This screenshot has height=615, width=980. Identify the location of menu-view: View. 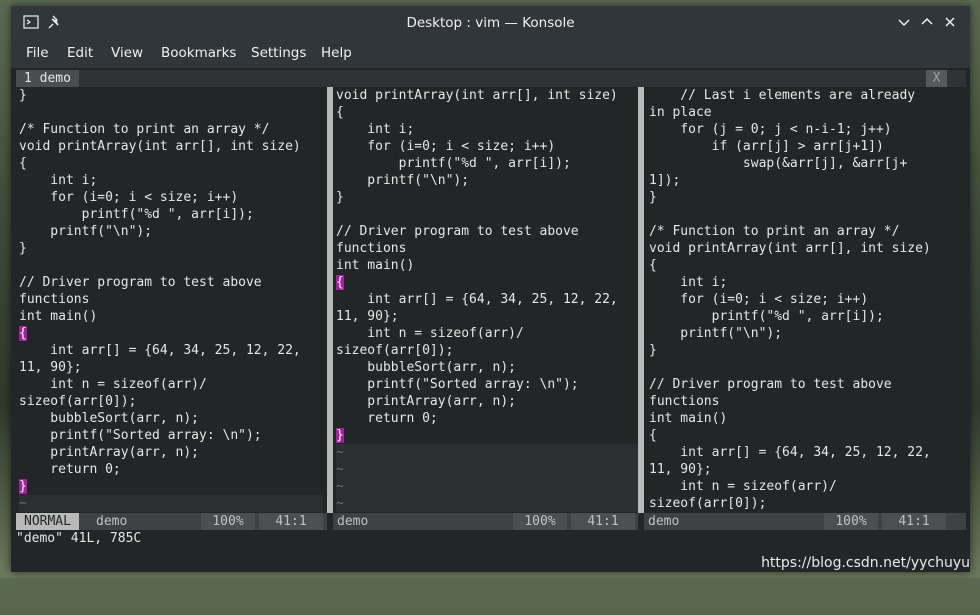
(127, 53).